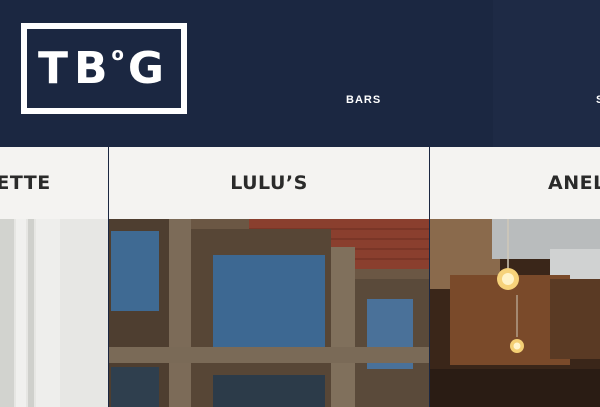 This screenshot has height=407, width=600. I want to click on venue-card-title-text: NETTE, so click(25, 183).